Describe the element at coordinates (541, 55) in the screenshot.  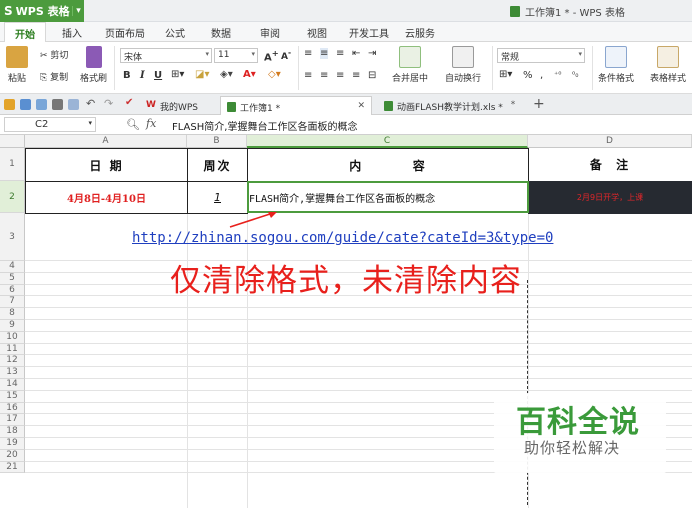
I see `number-format-select: 常规 ▾` at that location.